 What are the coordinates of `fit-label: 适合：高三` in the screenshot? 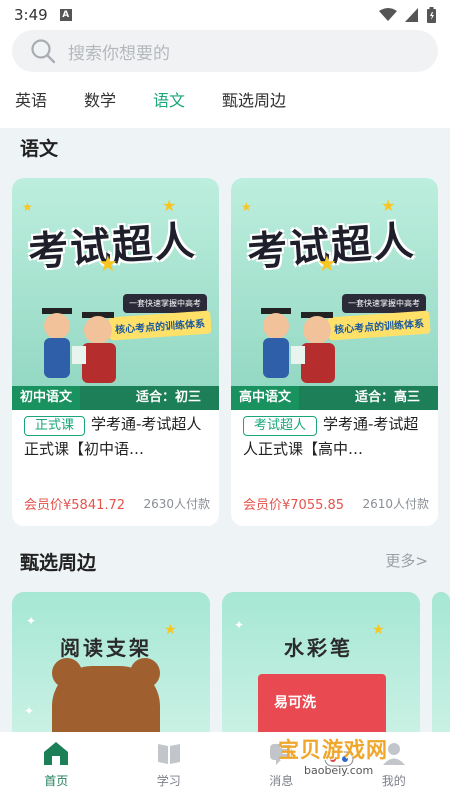 It's located at (387, 397).